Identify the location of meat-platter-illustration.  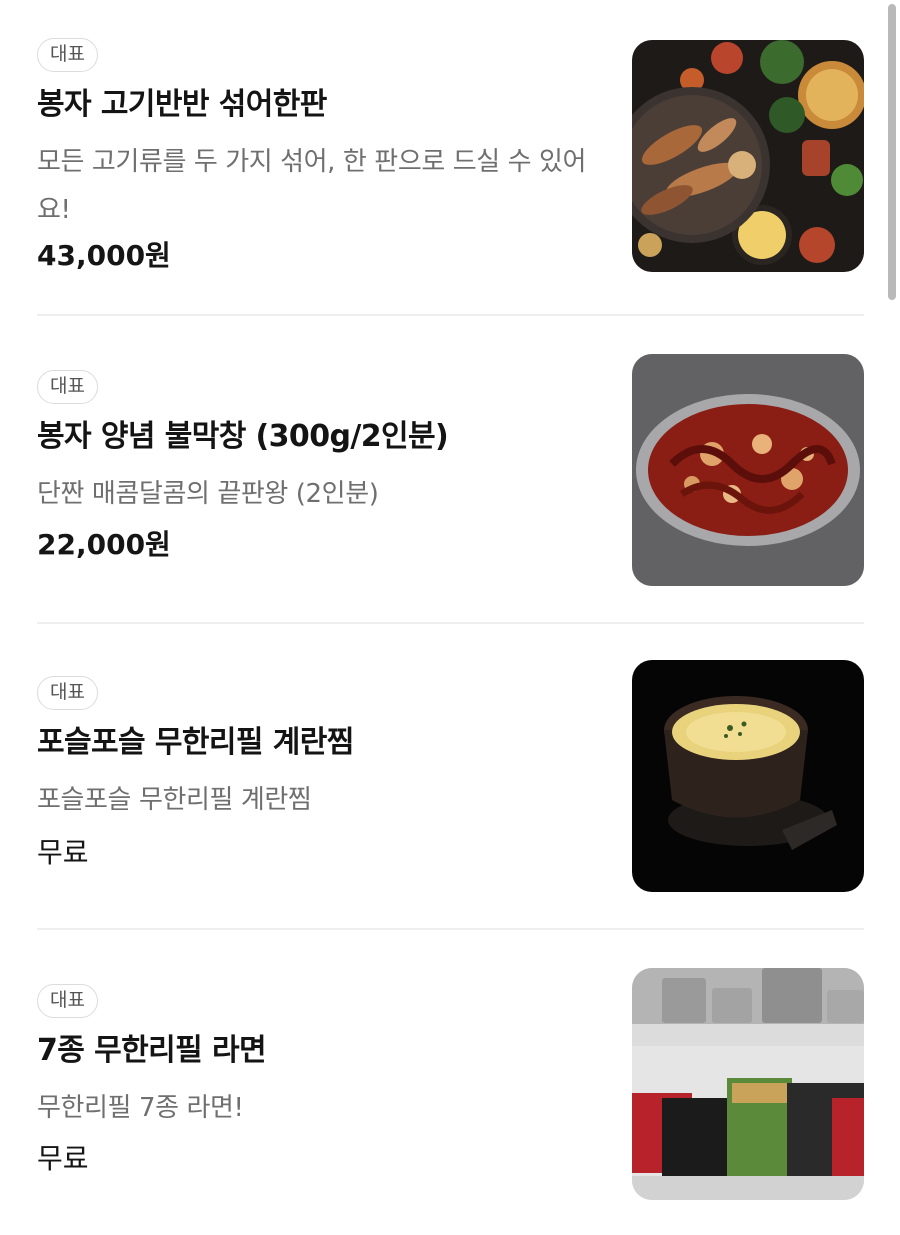
(748, 156).